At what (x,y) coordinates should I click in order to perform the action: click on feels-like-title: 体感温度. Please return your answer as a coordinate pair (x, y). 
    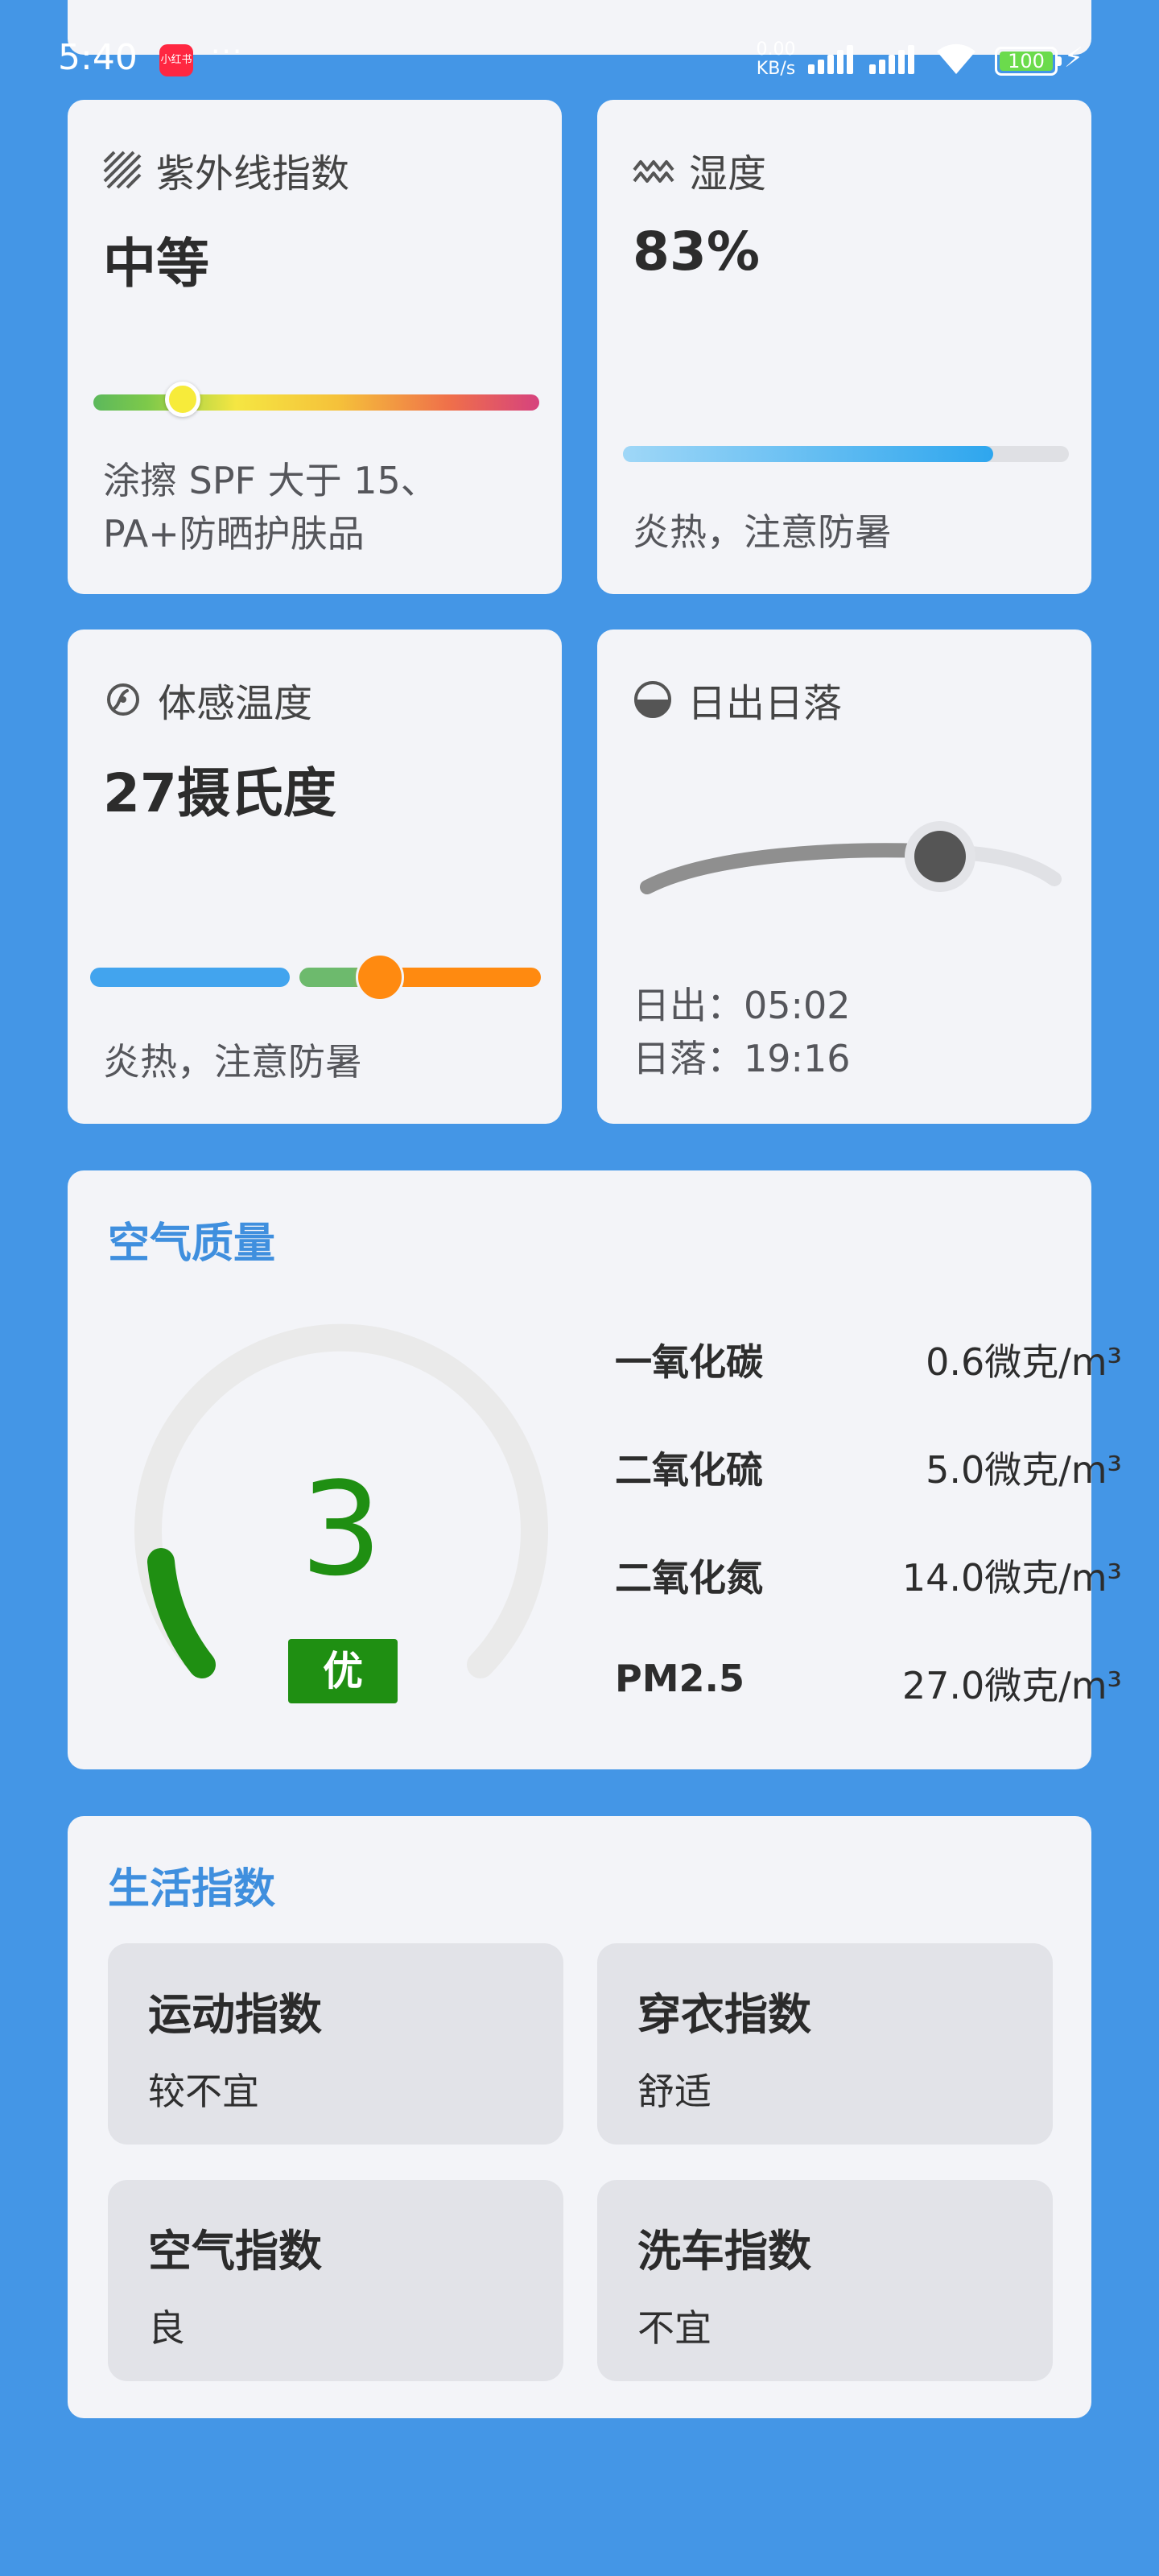
    Looking at the image, I should click on (207, 699).